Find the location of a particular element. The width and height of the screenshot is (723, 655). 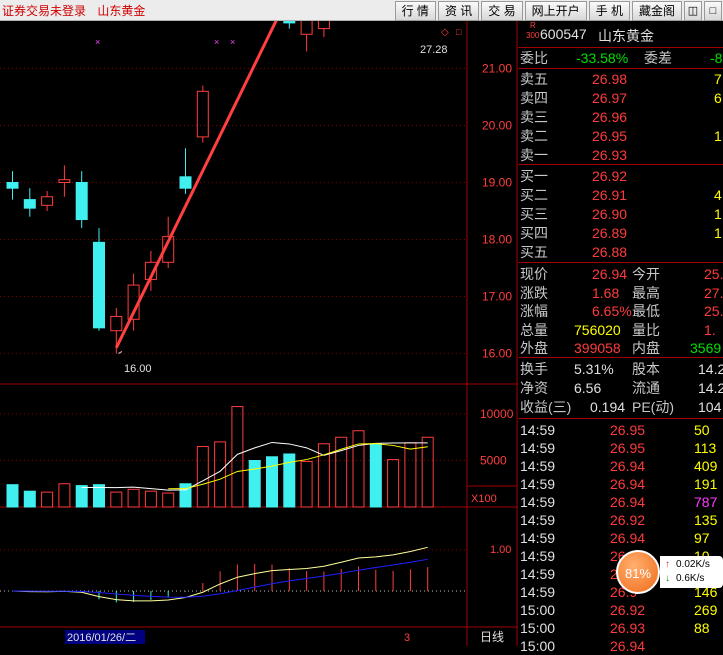

volume-bars is located at coordinates (220, 457).